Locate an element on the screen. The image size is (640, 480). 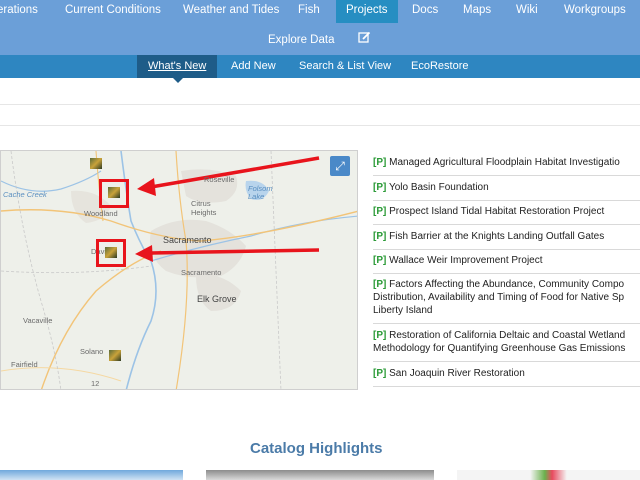
nav-item-maps: Maps is located at coordinates (477, 11).